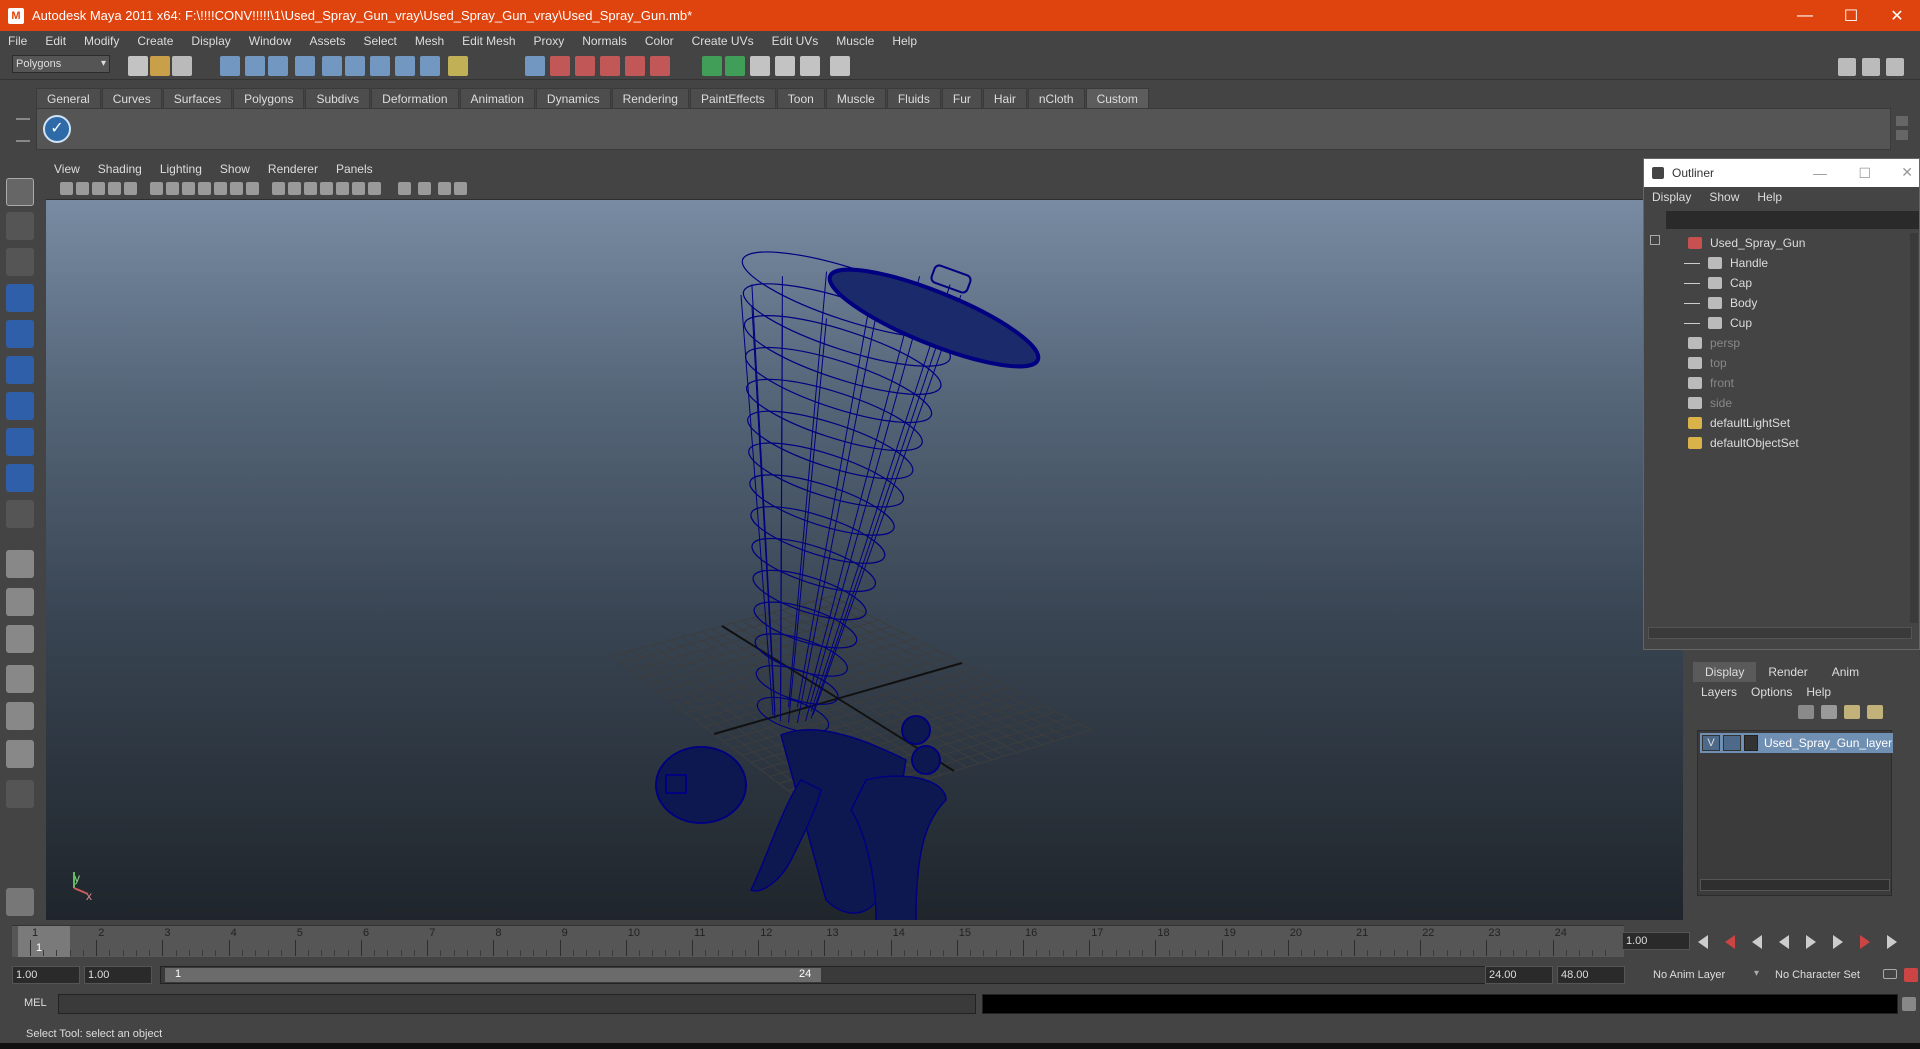  Describe the element at coordinates (1909, 1004) in the screenshot. I see `script-editor-icon` at that location.